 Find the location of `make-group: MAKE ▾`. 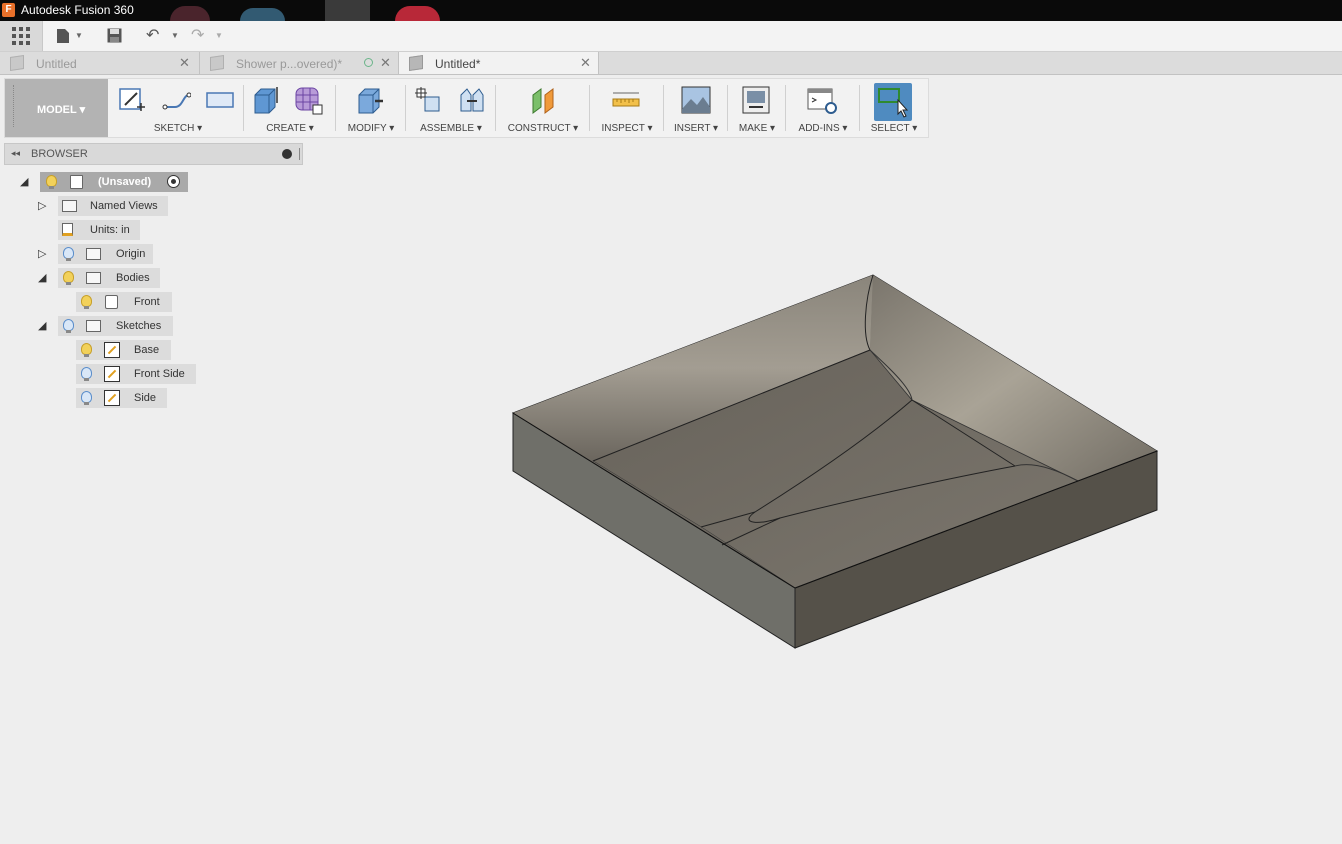

make-group: MAKE ▾ is located at coordinates (757, 108).